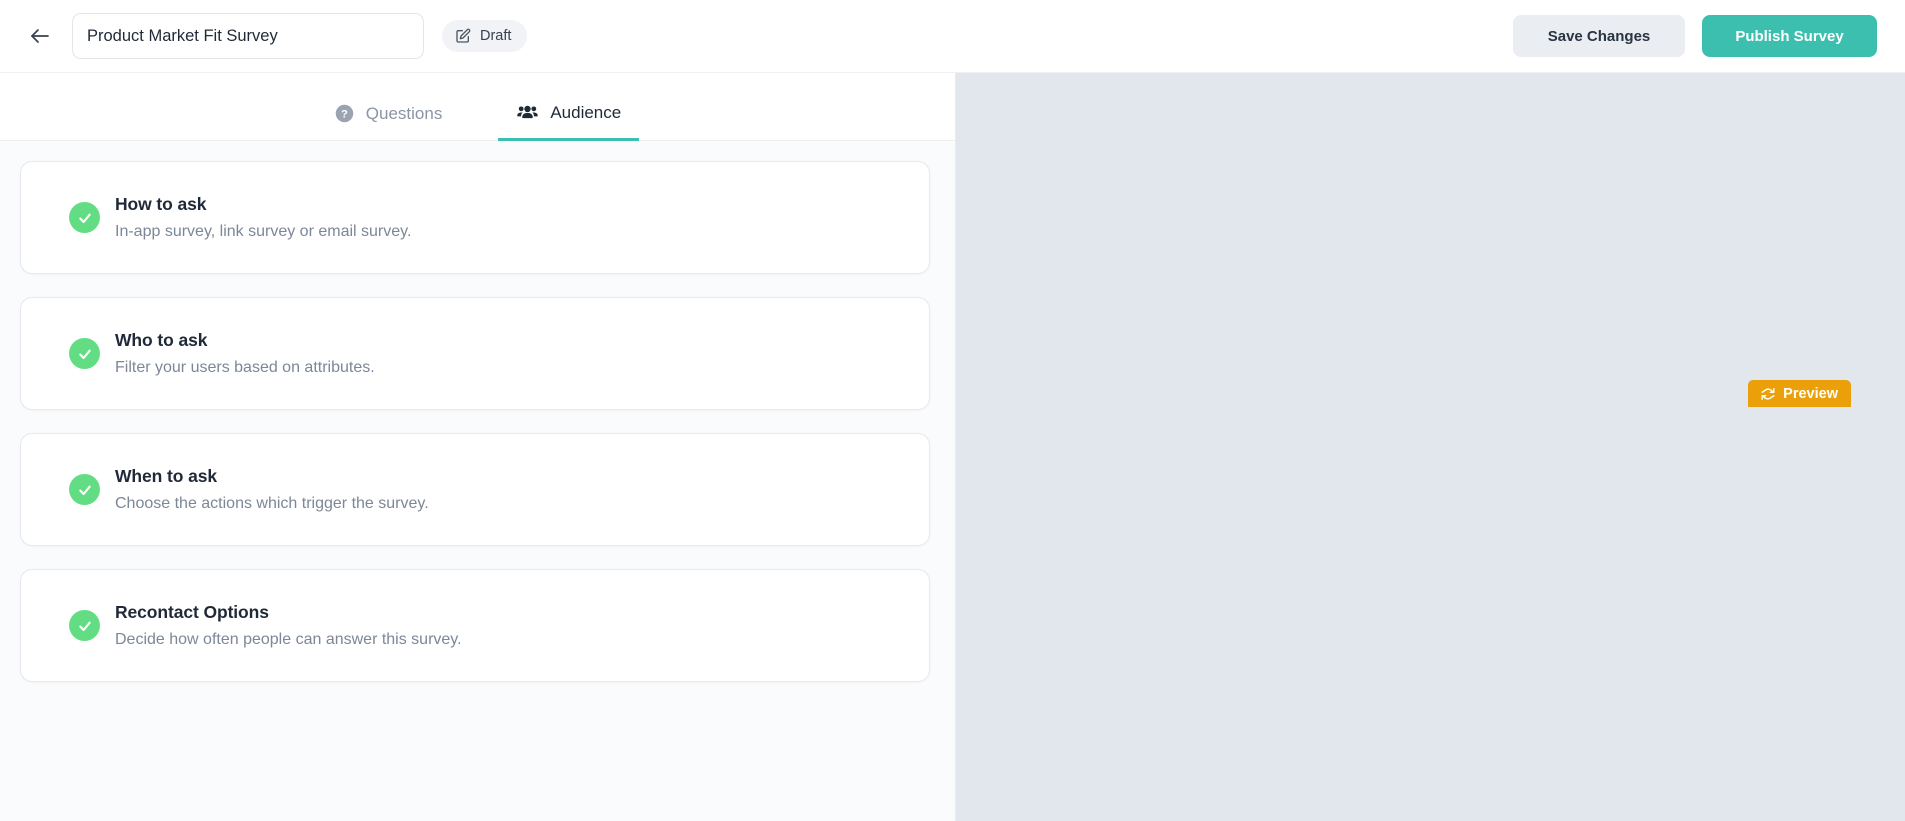 The width and height of the screenshot is (1905, 821). I want to click on back-button, so click(40, 36).